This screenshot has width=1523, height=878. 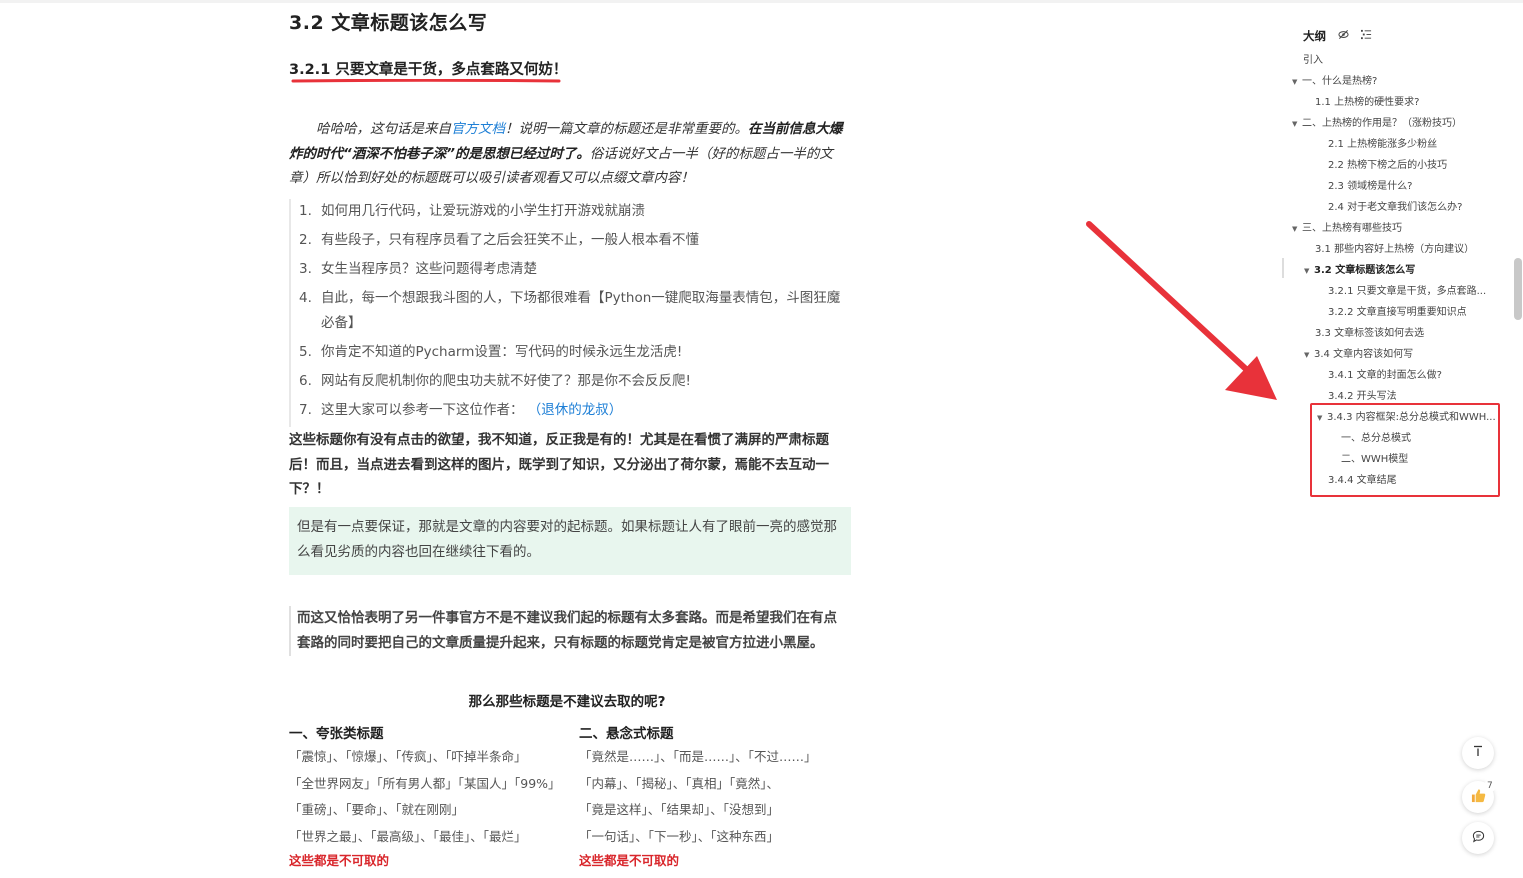 I want to click on thumbs-up-icon, so click(x=1478, y=797).